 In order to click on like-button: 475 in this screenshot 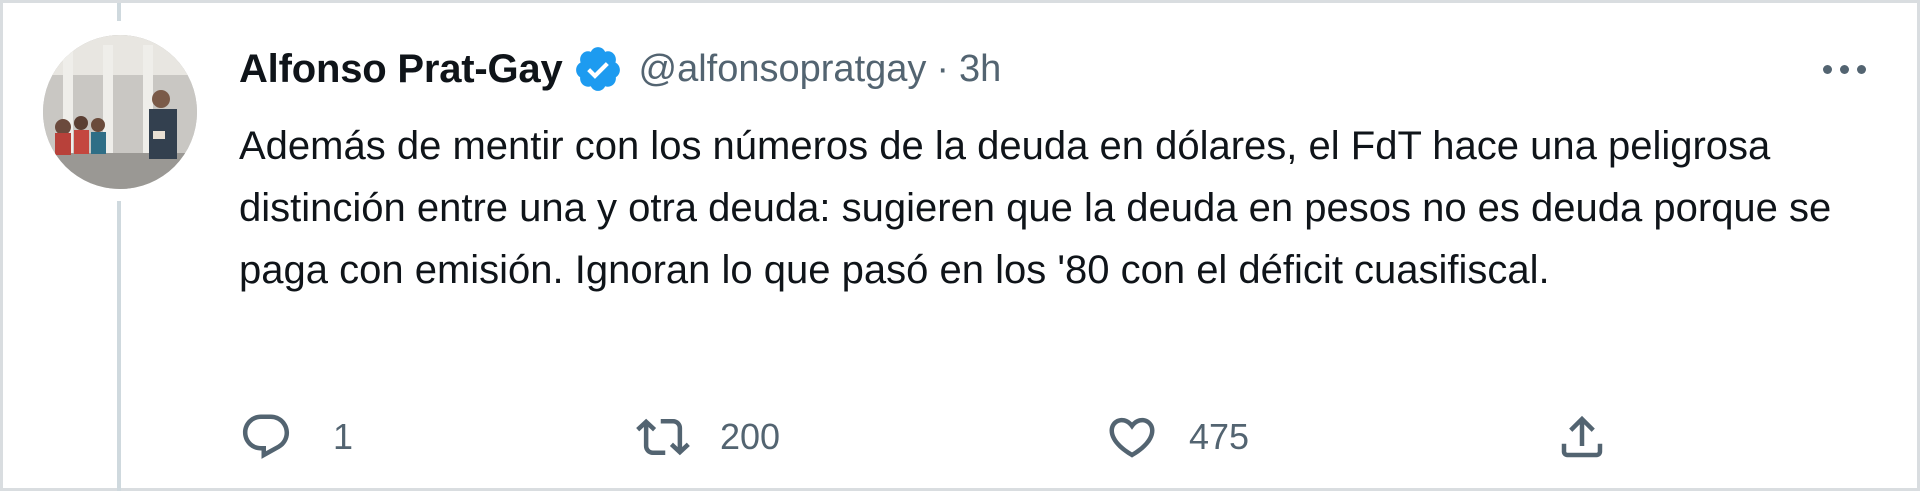, I will do `click(1177, 437)`.